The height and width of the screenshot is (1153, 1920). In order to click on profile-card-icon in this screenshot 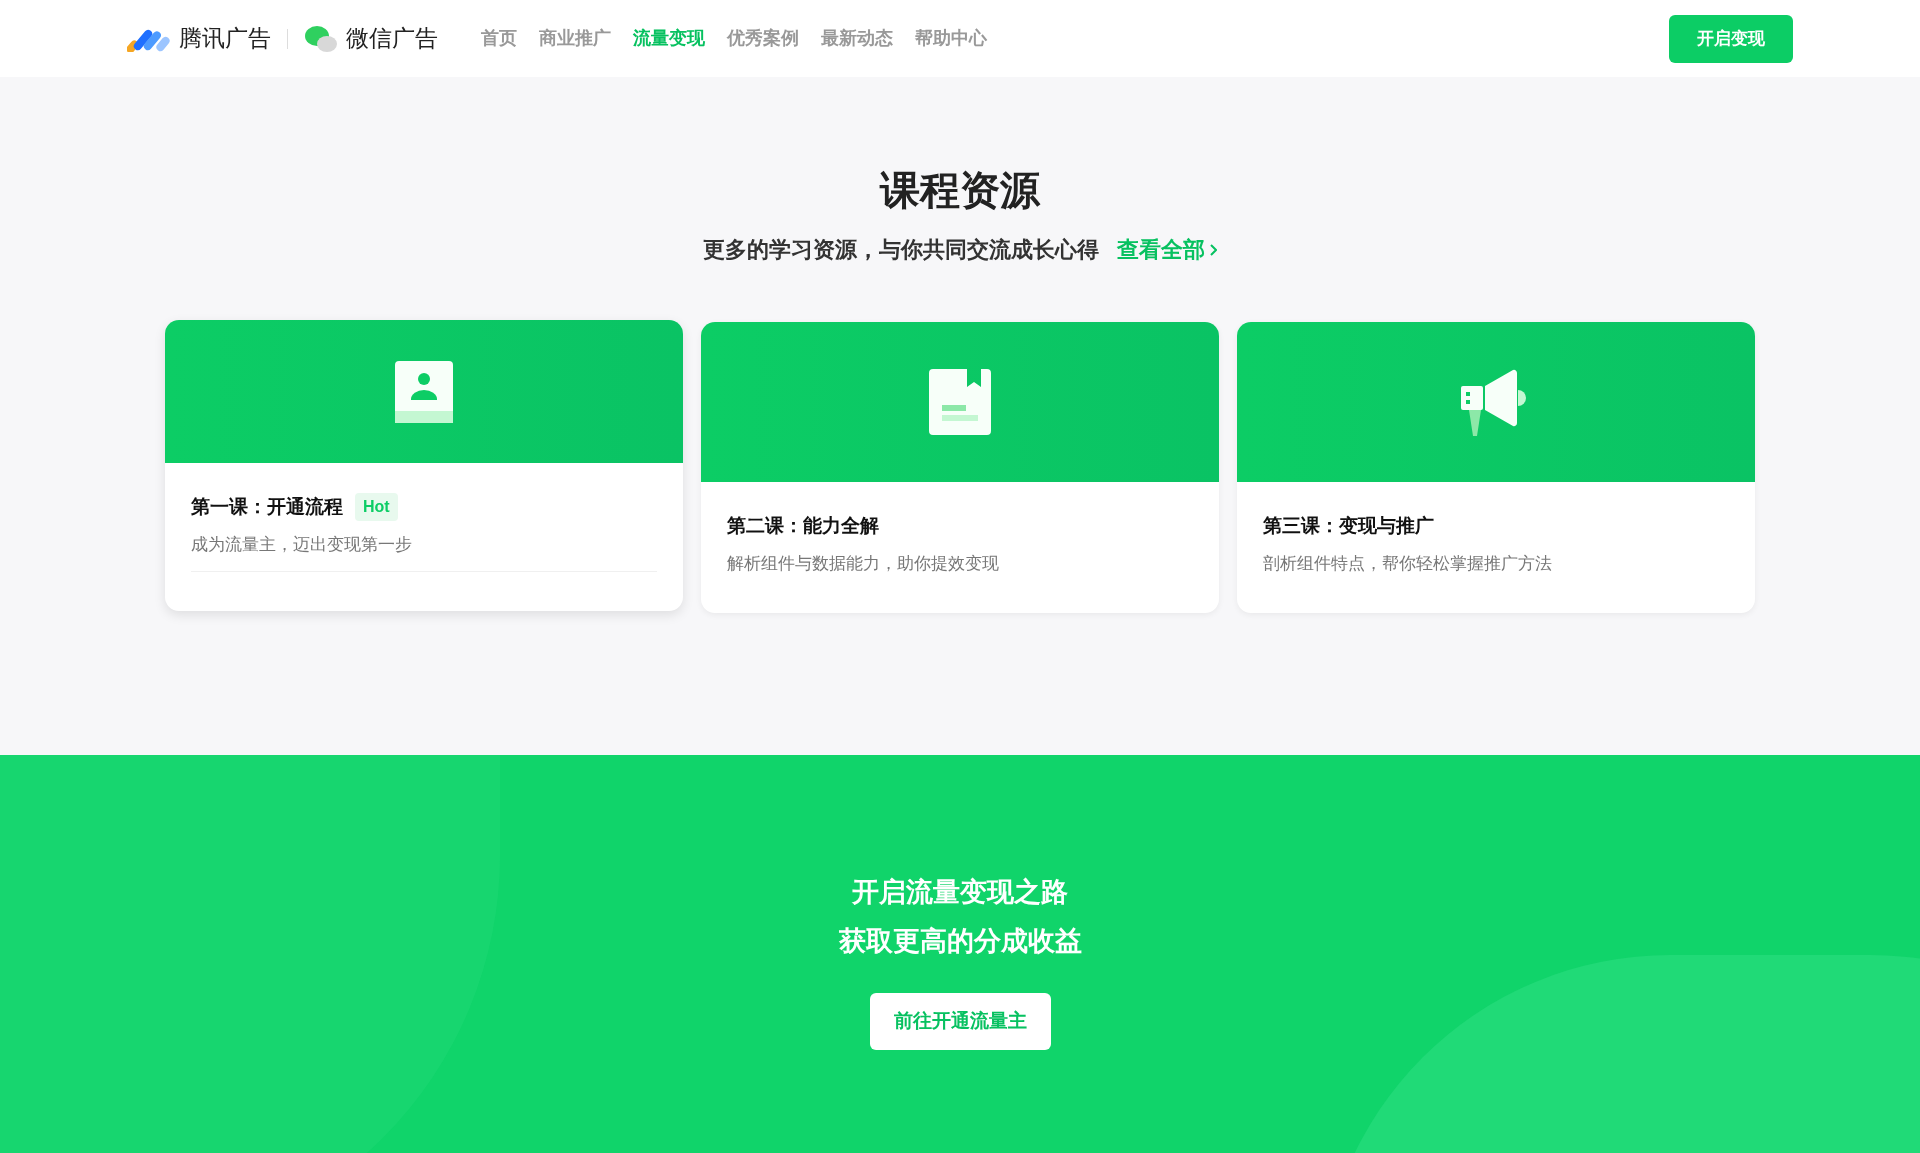, I will do `click(424, 391)`.